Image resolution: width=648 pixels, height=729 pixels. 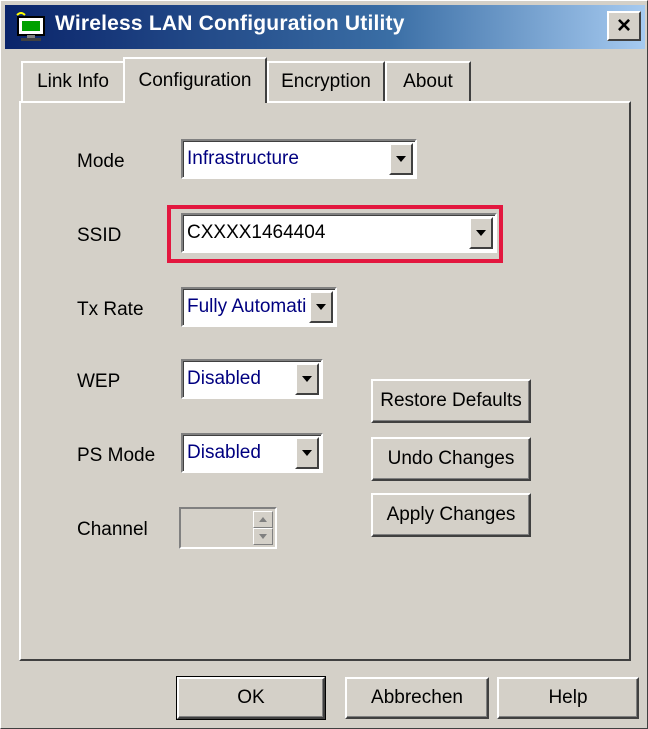 I want to click on tab-configuration: Configuration, so click(x=195, y=80).